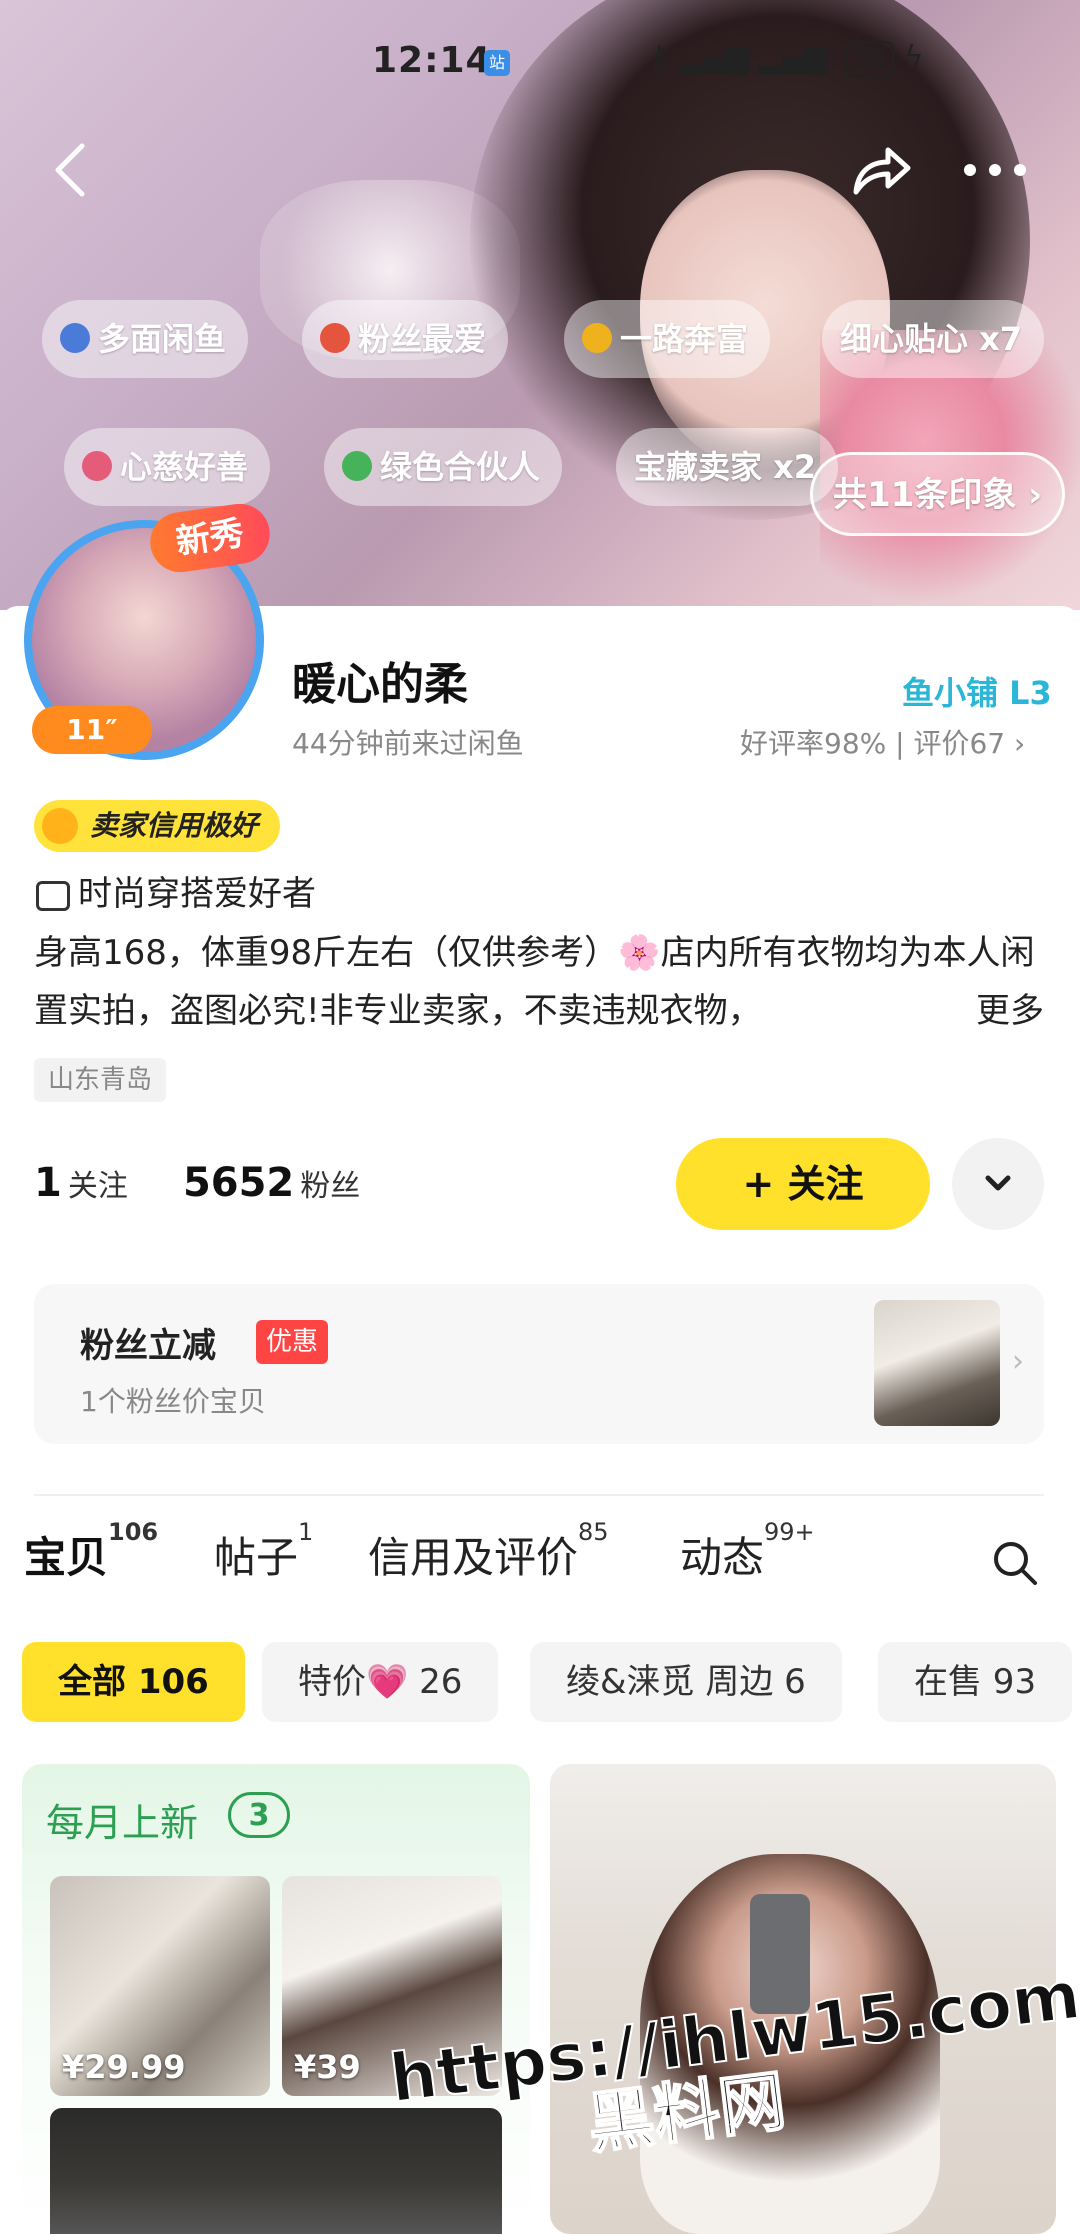 The height and width of the screenshot is (2234, 1080). Describe the element at coordinates (327, 2067) in the screenshot. I see `product-price: ¥39` at that location.